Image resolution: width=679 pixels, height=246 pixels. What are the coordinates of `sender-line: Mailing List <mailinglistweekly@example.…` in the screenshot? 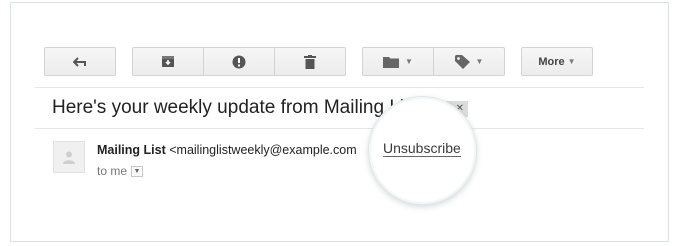 It's located at (227, 150).